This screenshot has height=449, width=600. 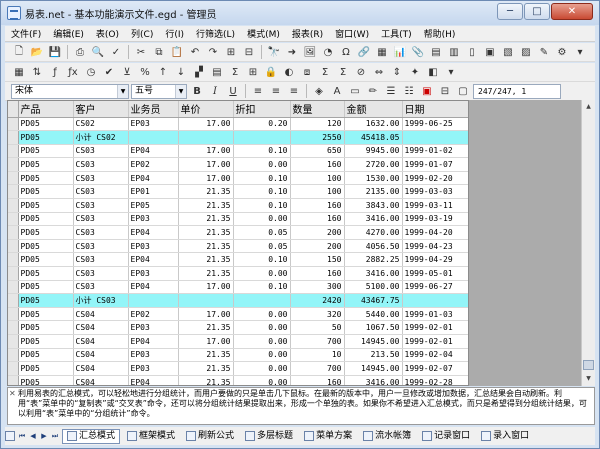 What do you see at coordinates (107, 33) in the screenshot?
I see `menu-table: 表(O)` at bounding box center [107, 33].